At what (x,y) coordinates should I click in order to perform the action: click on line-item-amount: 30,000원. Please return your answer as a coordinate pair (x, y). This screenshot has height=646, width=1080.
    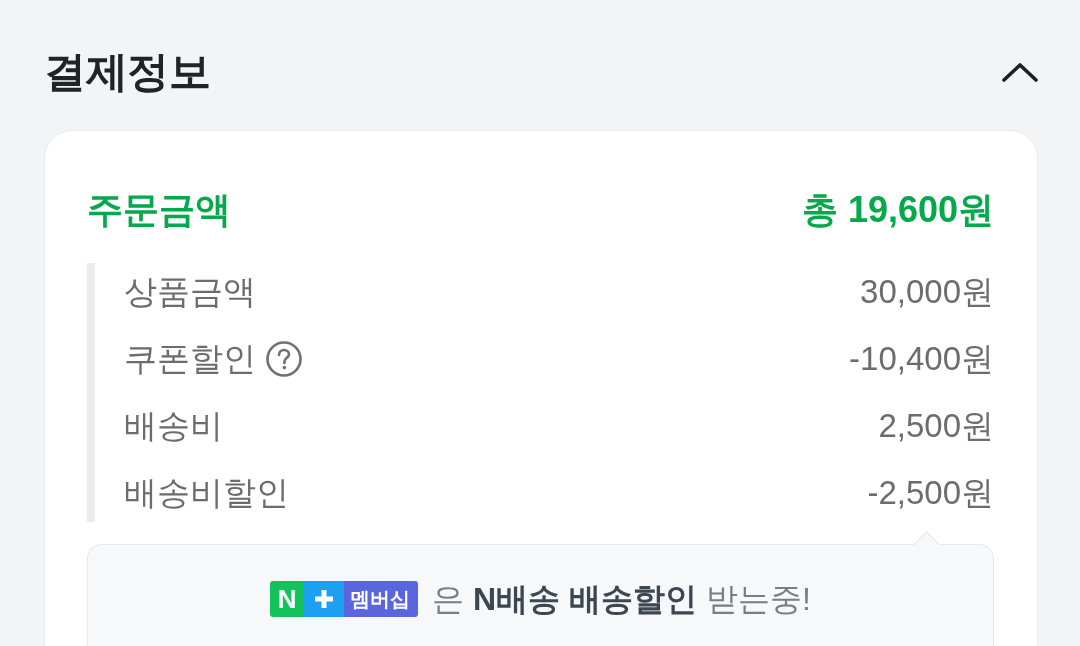
    Looking at the image, I should click on (927, 292).